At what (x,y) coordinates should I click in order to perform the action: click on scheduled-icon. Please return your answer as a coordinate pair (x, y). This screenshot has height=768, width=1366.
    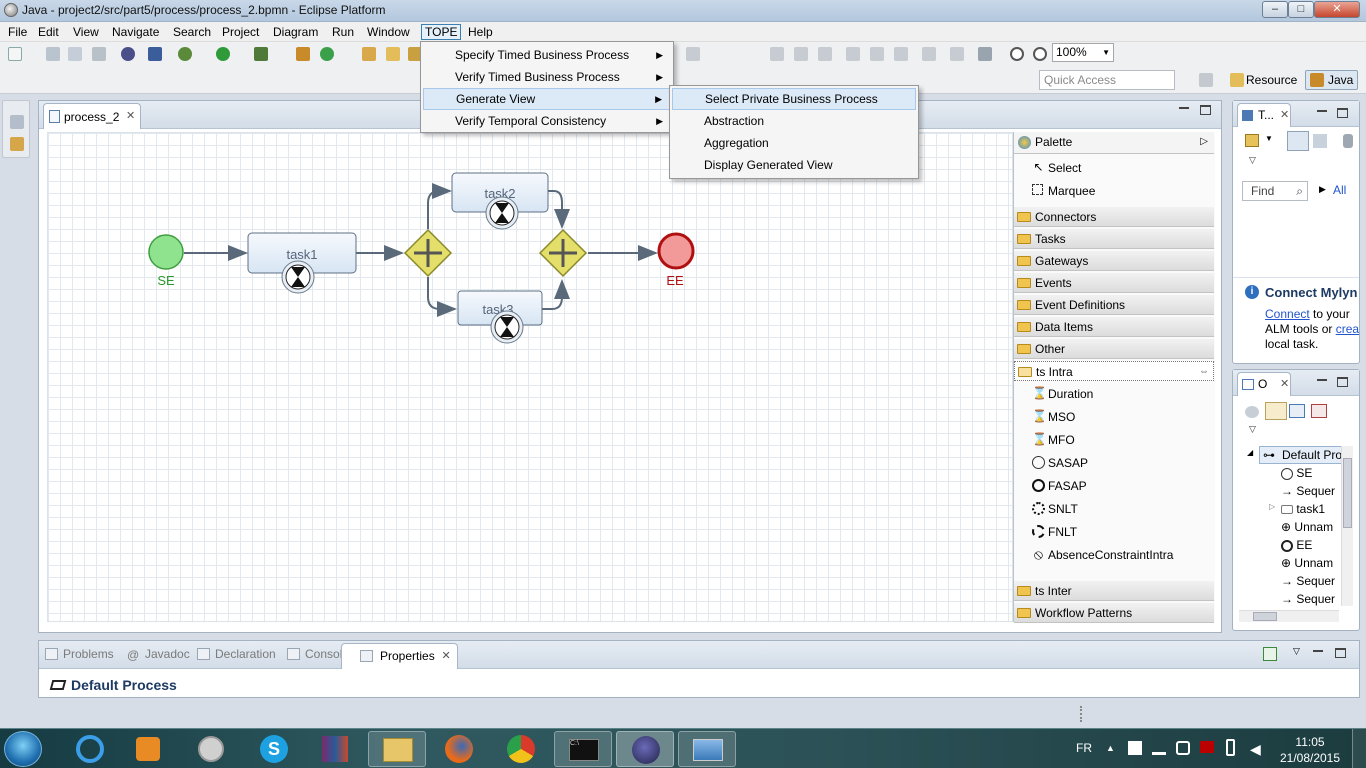
    Looking at the image, I should click on (1320, 141).